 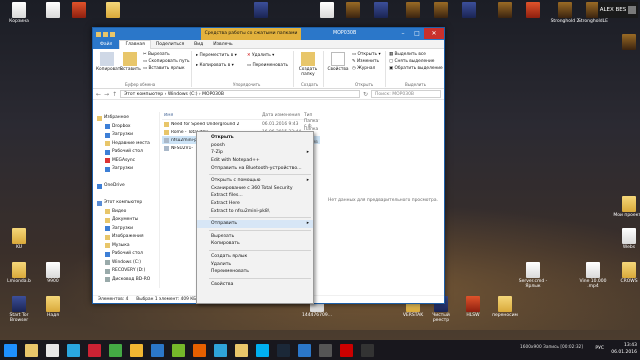 What do you see at coordinates (212, 115) in the screenshot?
I see `column-name: Имя` at bounding box center [212, 115].